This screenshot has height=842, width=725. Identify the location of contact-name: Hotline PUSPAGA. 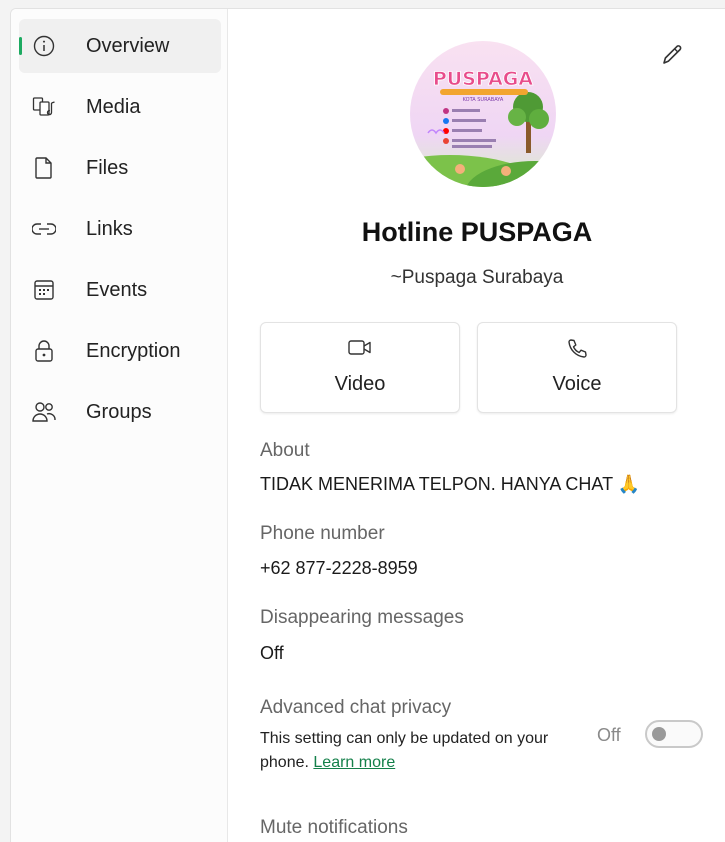
(477, 232).